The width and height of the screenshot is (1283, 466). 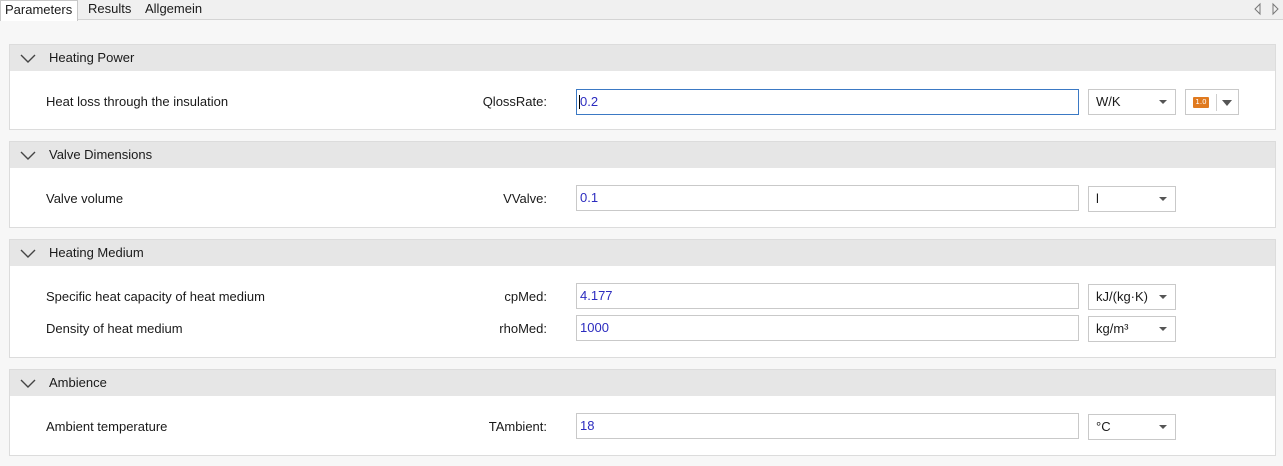 I want to click on unit-value: kJ/(kg·K), so click(x=1122, y=296).